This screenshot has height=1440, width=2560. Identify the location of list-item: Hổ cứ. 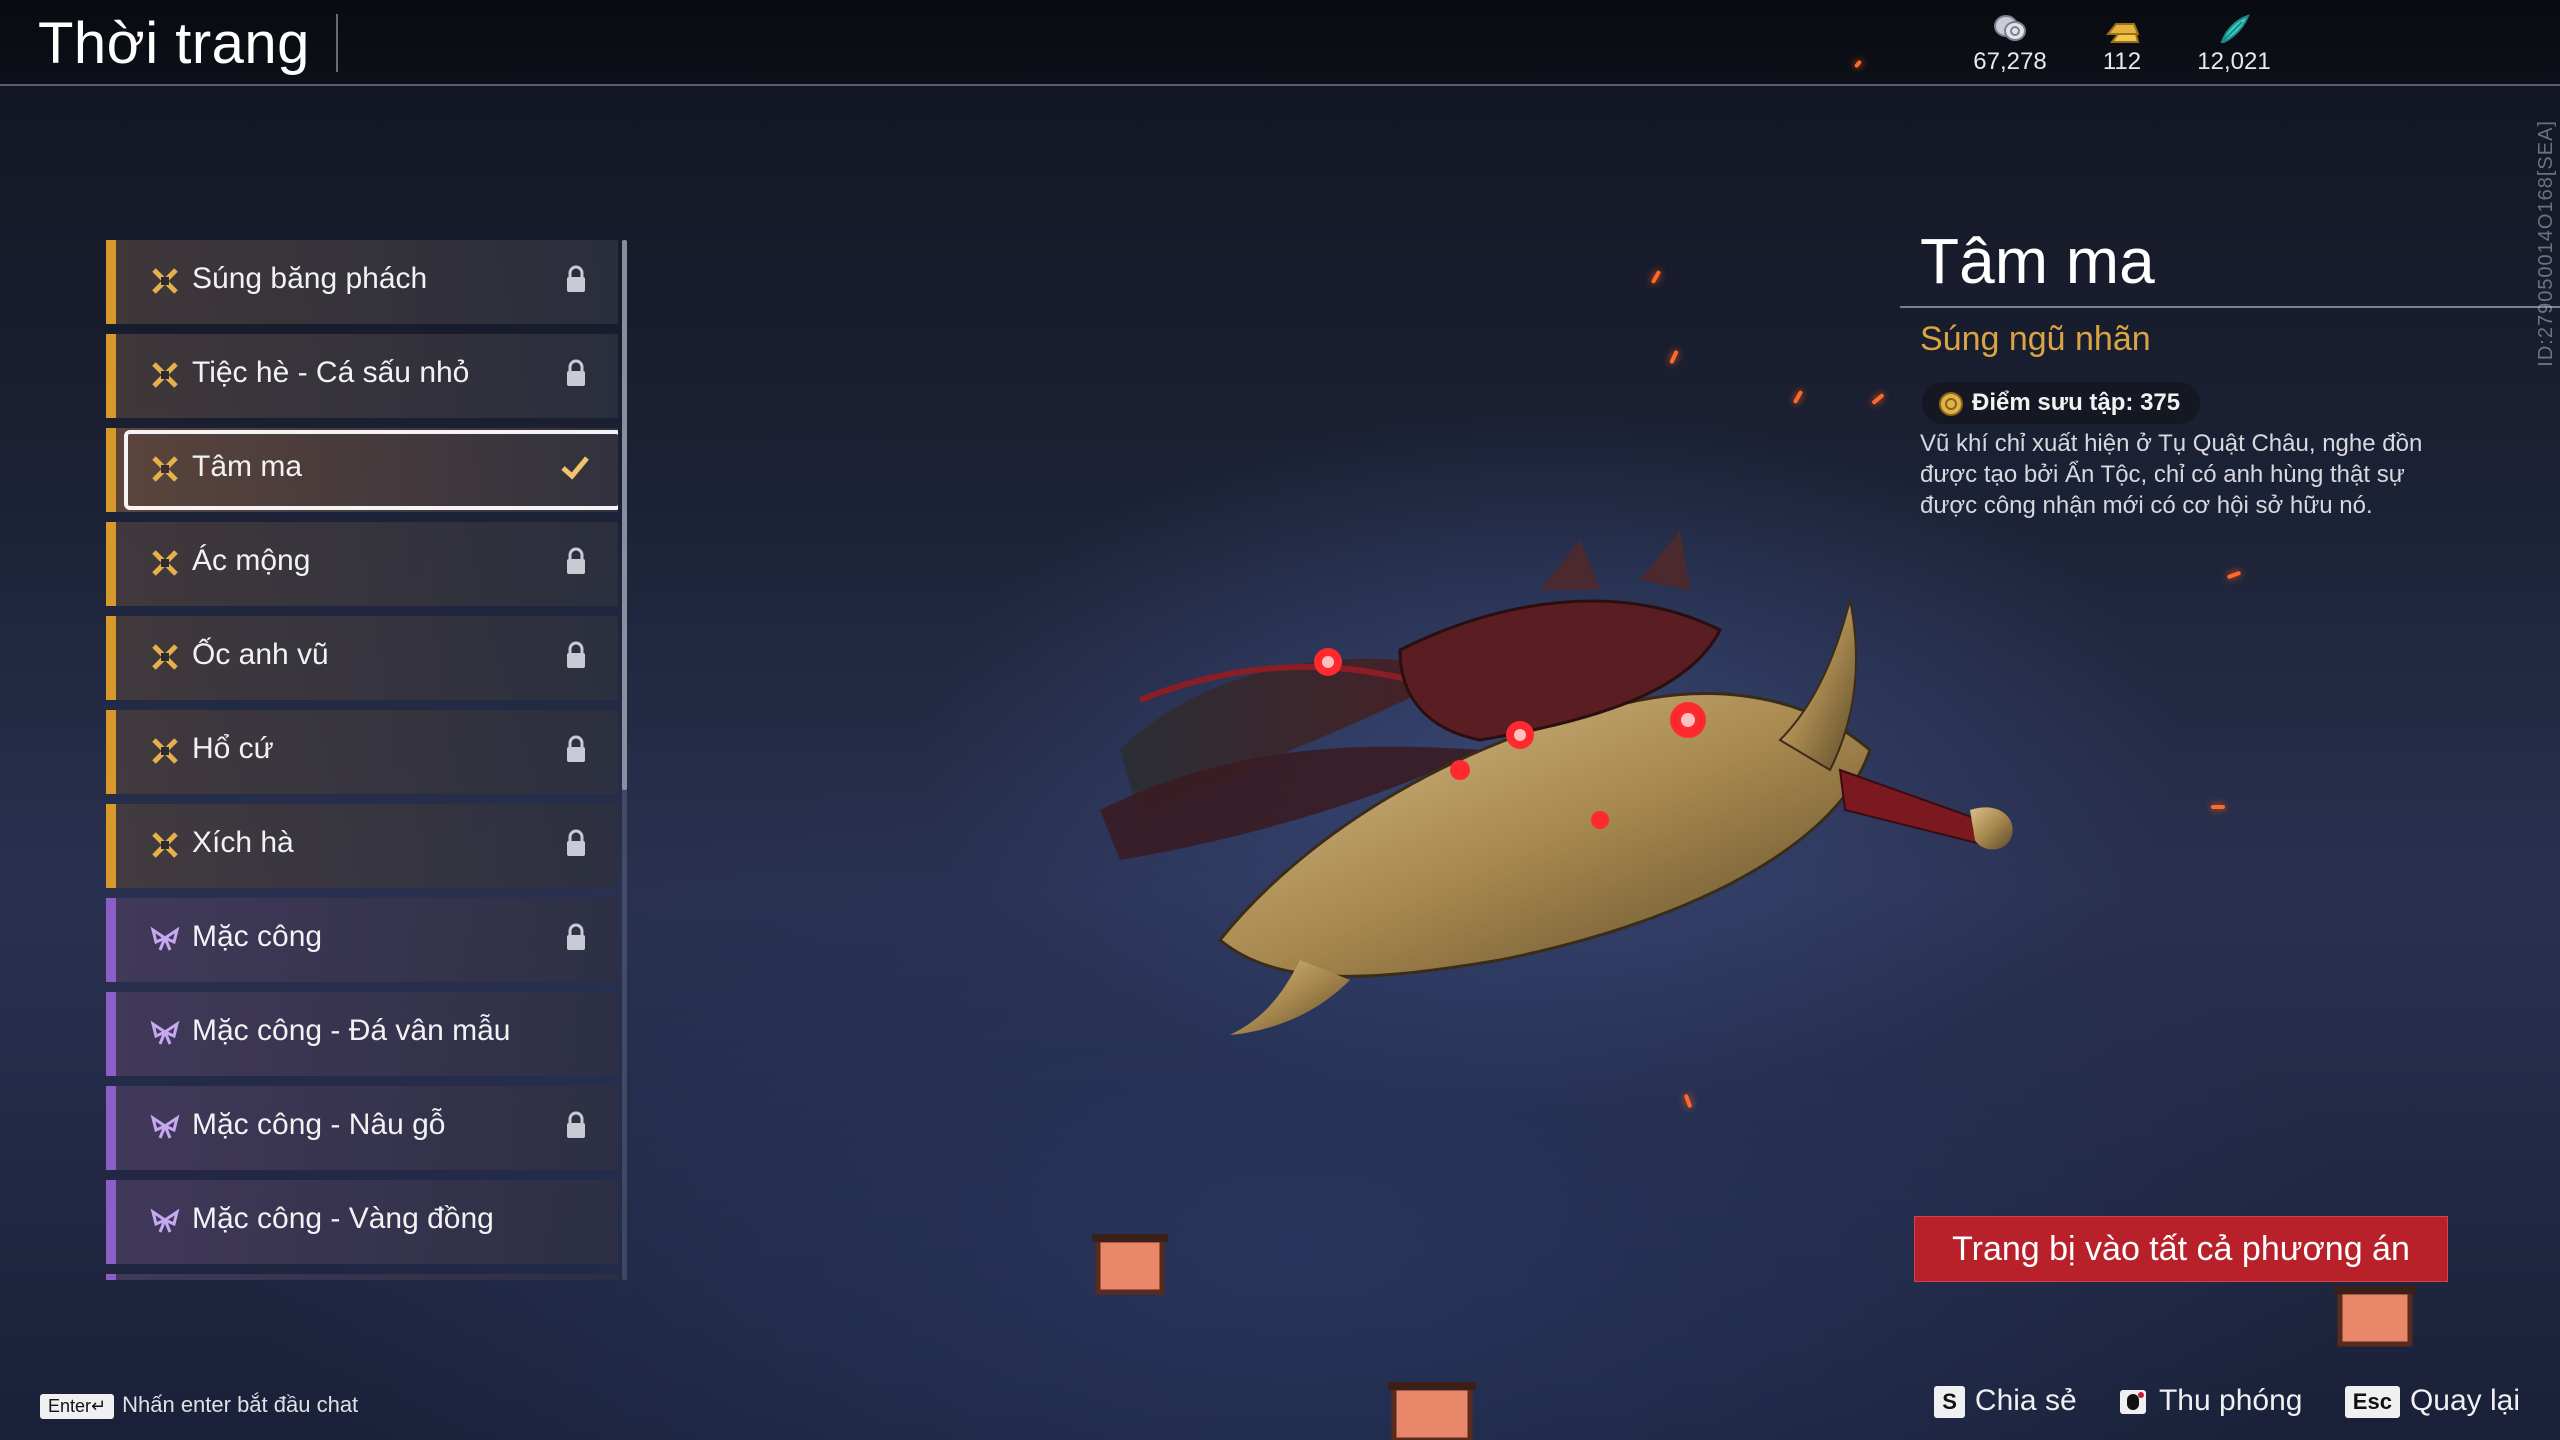
(362, 752).